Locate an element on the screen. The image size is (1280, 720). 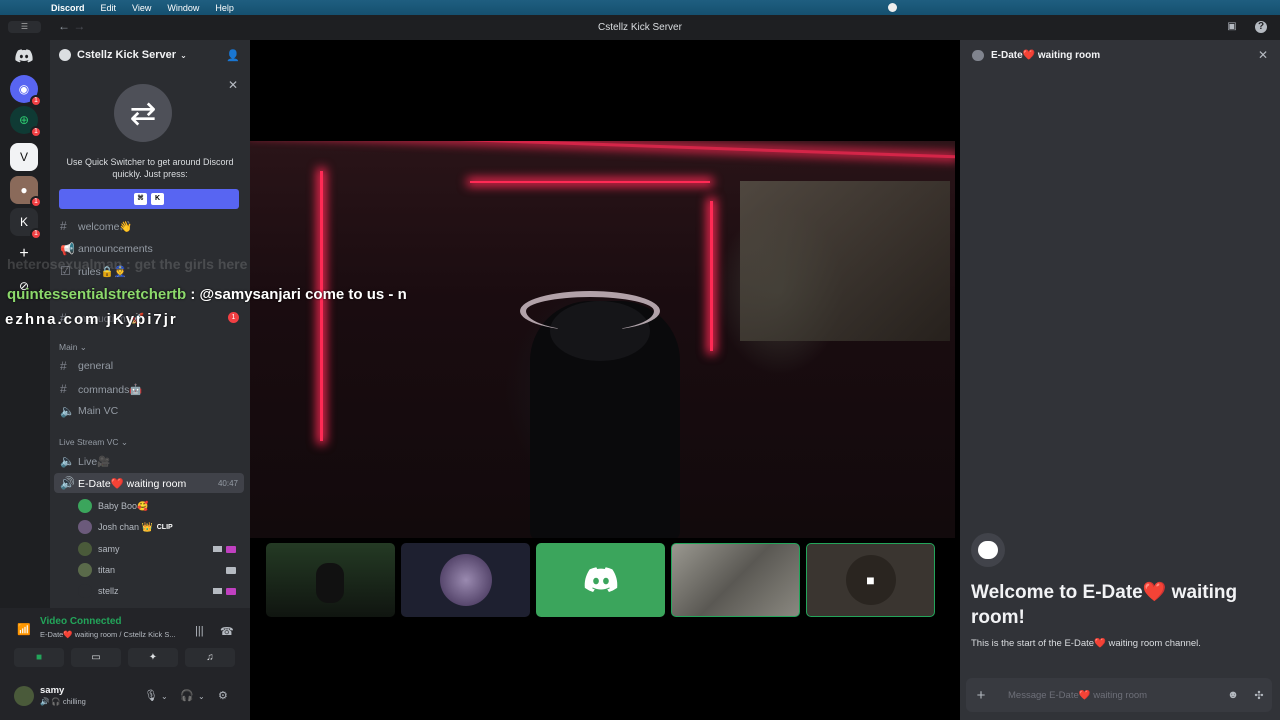
server-name: Cstellz Kick Server is located at coordinates (127, 55).